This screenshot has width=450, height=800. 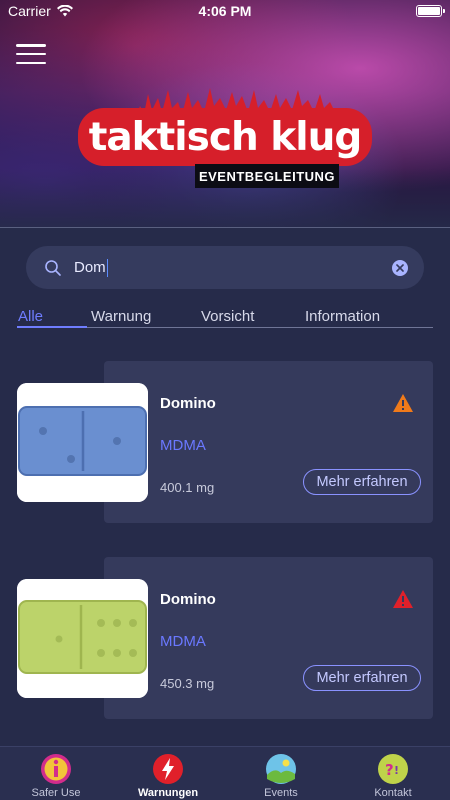 I want to click on brand-logo: taktisch klug EVENTBEGLEITUNG, so click(x=225, y=140).